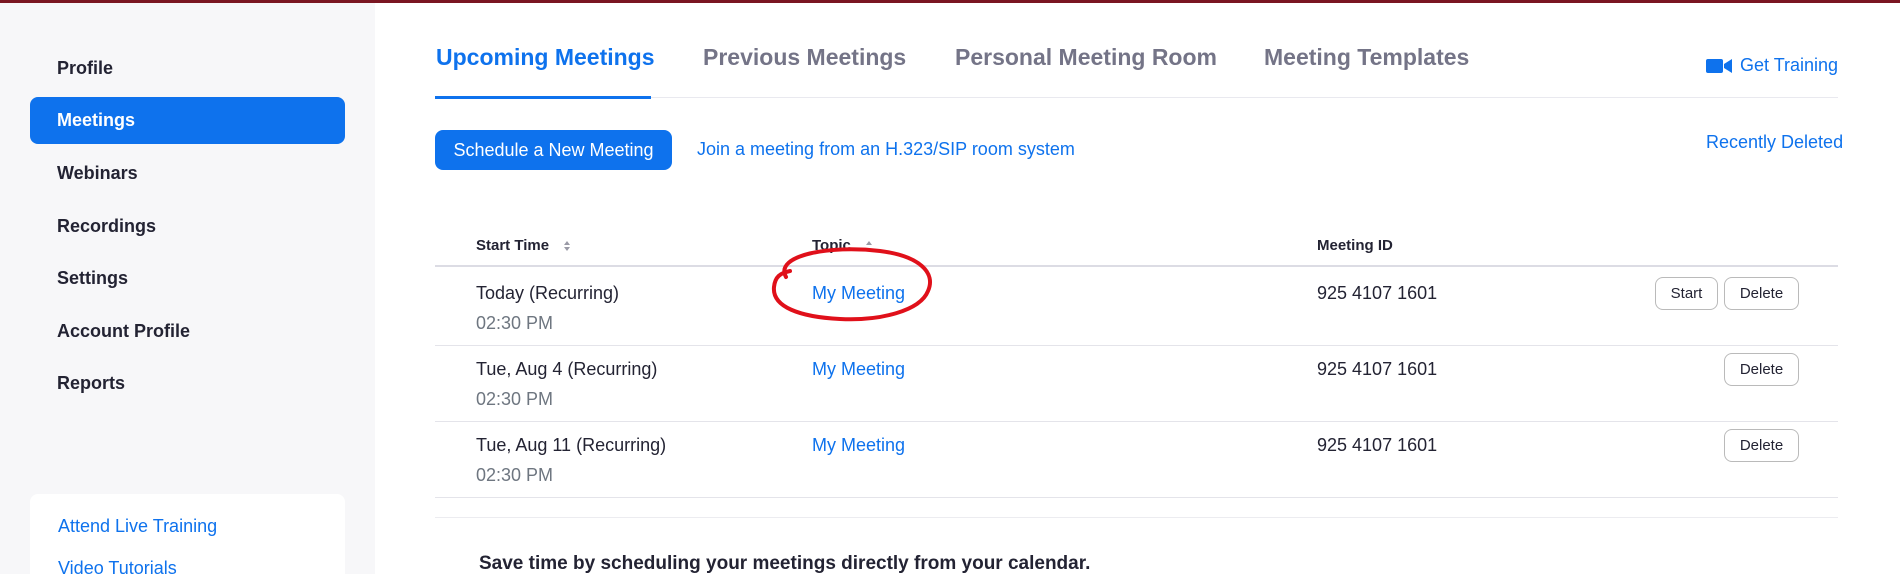 This screenshot has height=574, width=1900. I want to click on get-training-link: Get Training, so click(1772, 65).